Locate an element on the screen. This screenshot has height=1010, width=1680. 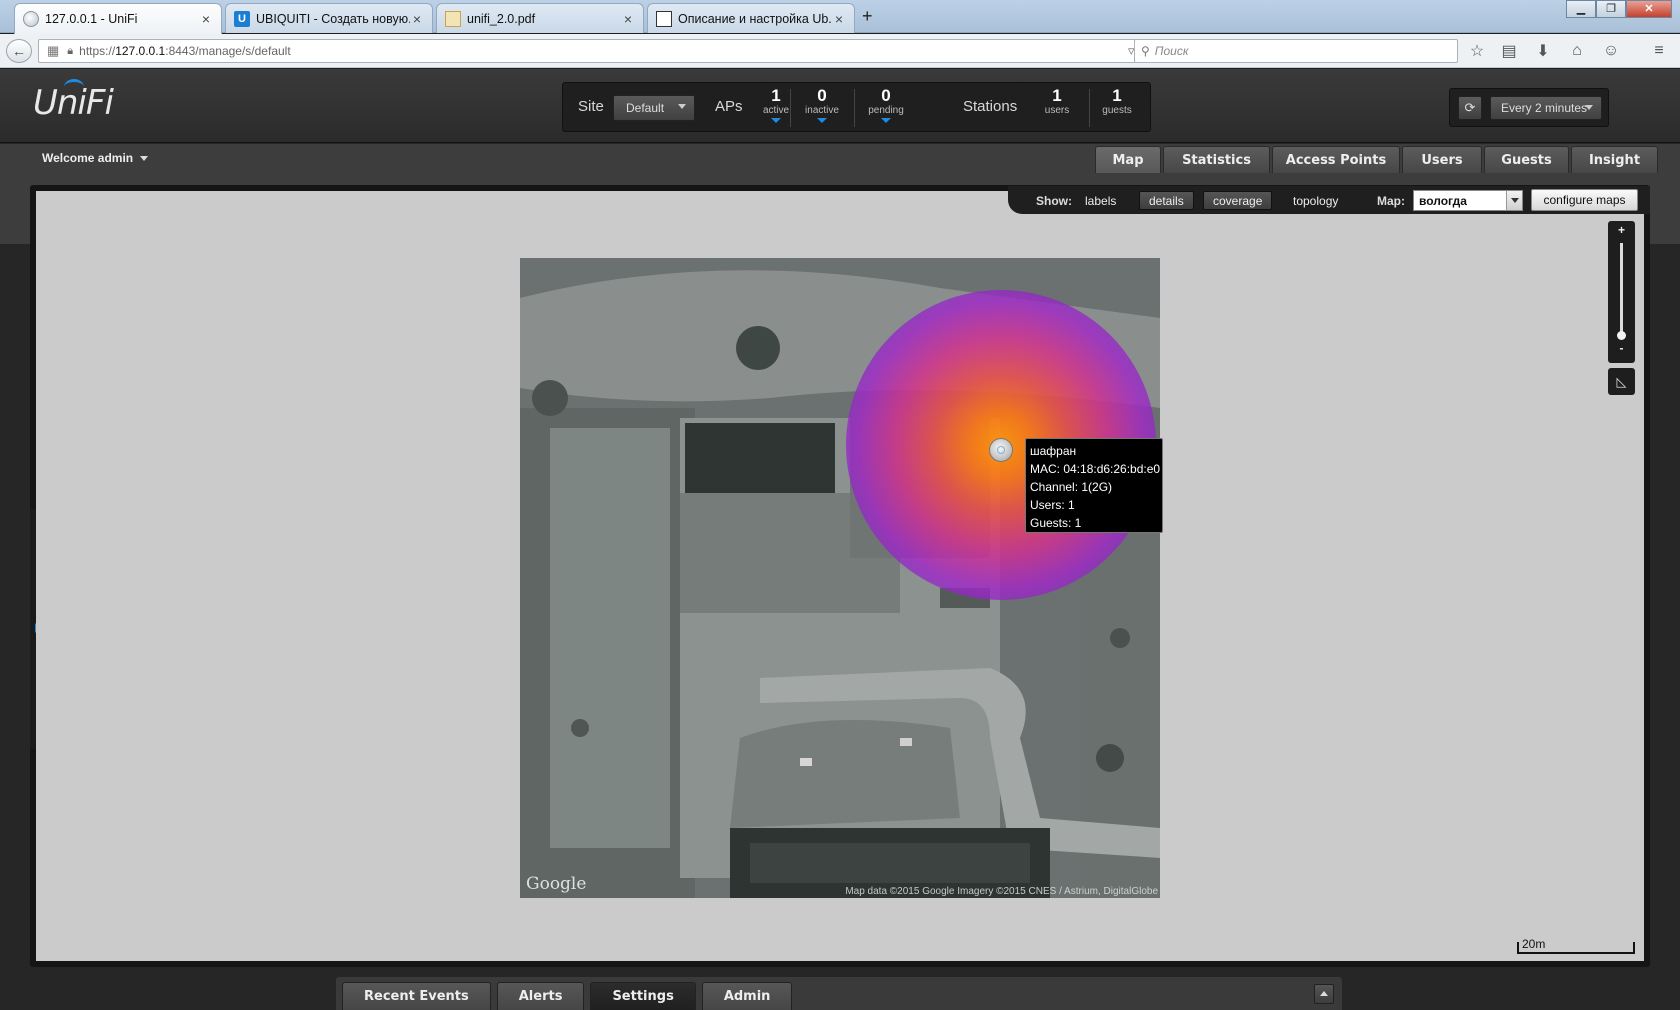
refresh-interval-select: Every 2 minutes is located at coordinates (1546, 108).